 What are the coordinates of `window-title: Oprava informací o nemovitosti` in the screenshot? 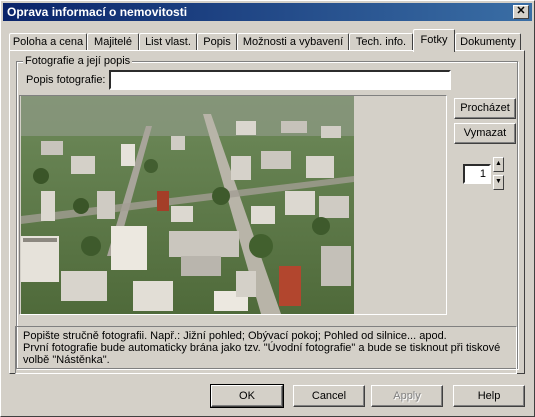 It's located at (97, 12).